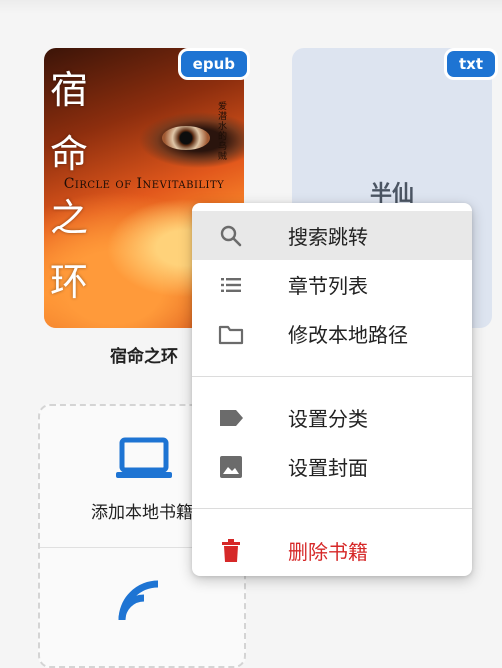  Describe the element at coordinates (231, 551) in the screenshot. I see `trash-icon` at that location.